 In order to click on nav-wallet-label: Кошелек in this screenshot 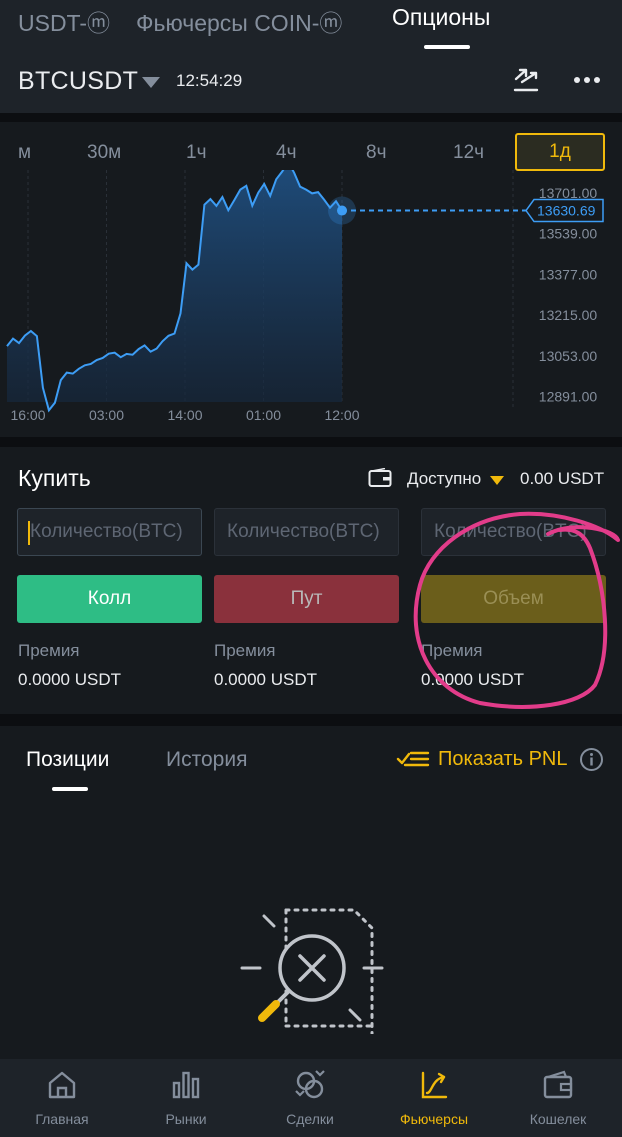, I will do `click(558, 1119)`.